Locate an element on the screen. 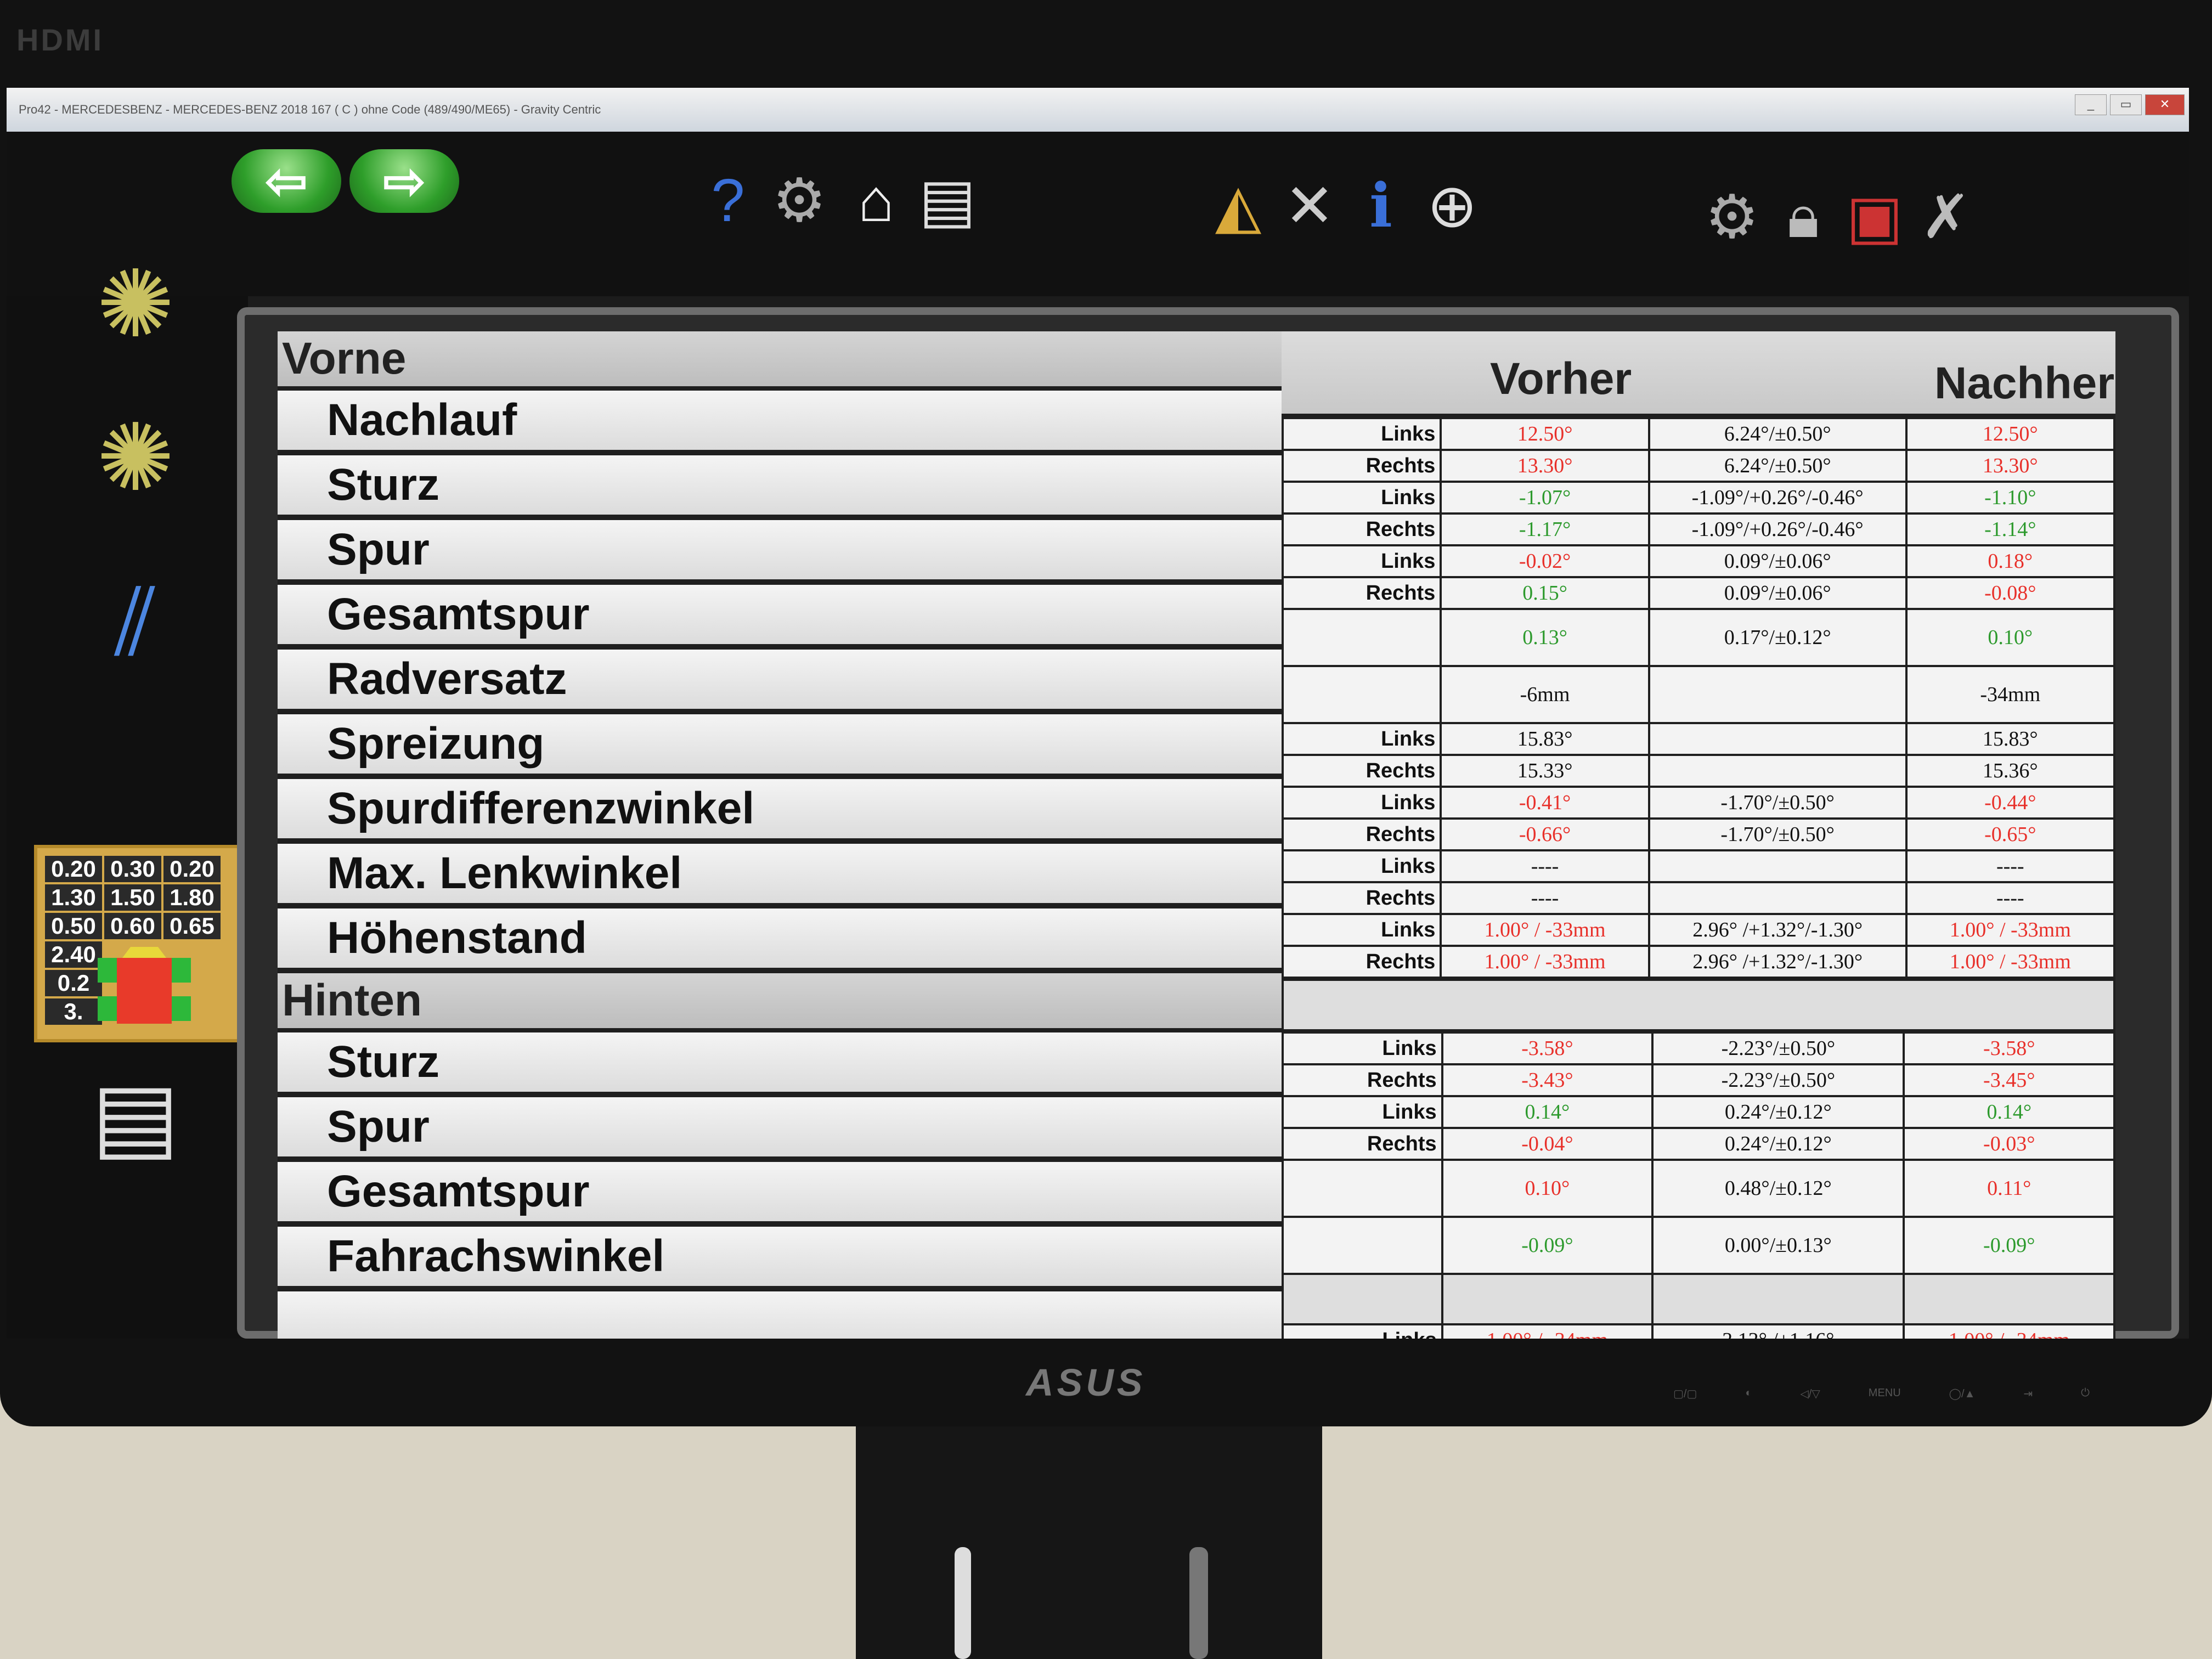 Image resolution: width=2212 pixels, height=1659 pixels. stand-cable-slot is located at coordinates (963, 1603).